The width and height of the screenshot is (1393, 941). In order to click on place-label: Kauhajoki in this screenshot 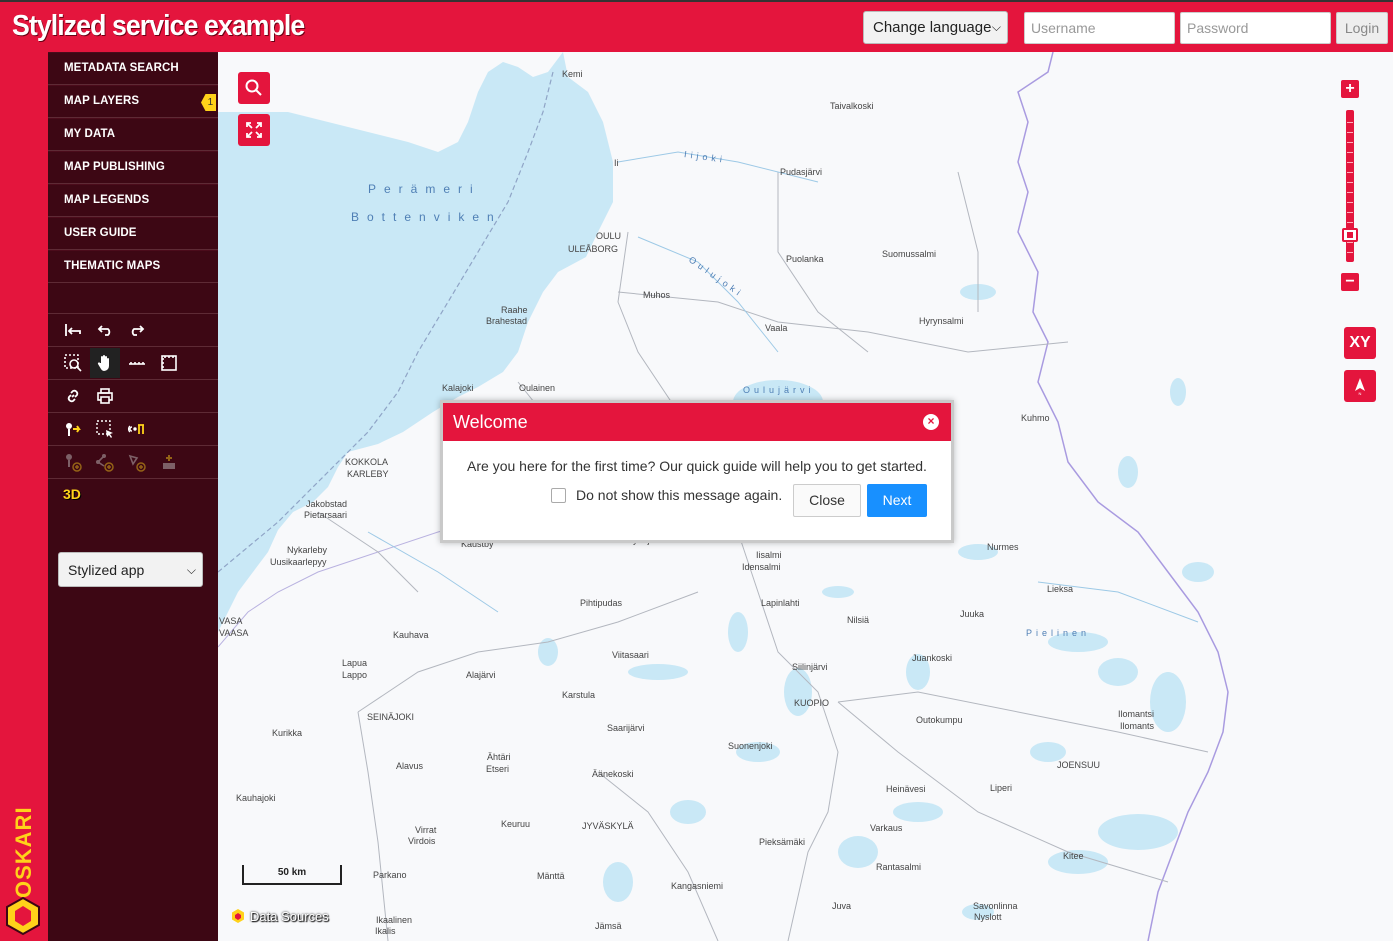, I will do `click(256, 798)`.